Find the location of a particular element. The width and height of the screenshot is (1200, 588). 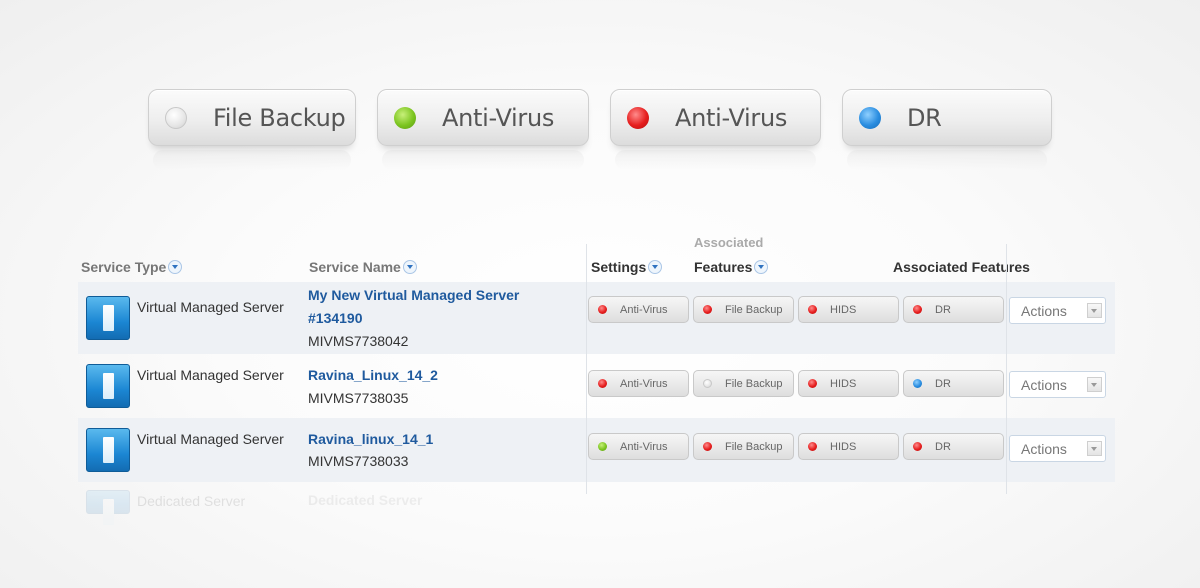

header-associated-features-label: Associated Features is located at coordinates (961, 267).